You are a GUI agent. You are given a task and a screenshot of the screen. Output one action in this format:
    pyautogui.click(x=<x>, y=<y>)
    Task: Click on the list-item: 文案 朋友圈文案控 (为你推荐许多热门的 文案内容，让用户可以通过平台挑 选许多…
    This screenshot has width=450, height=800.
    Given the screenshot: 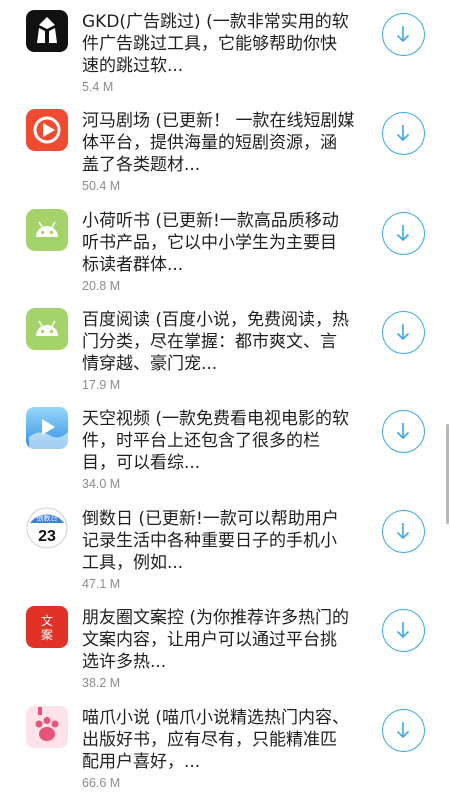 What is the action you would take?
    pyautogui.click(x=225, y=646)
    